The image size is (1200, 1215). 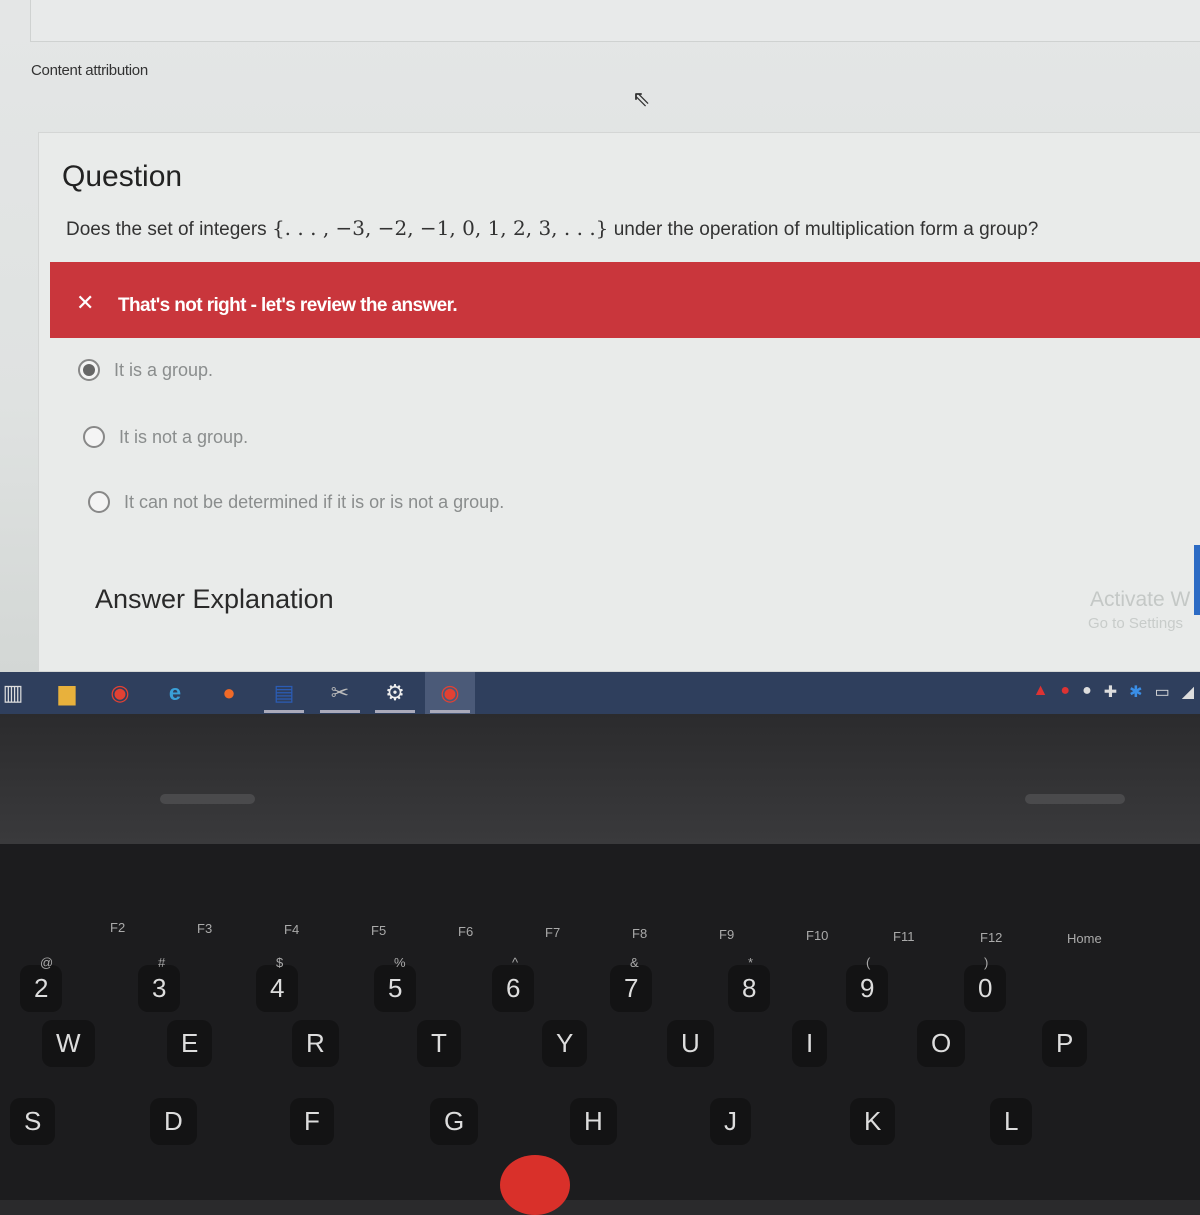 I want to click on file-explorer-icon: ▆, so click(x=67, y=693).